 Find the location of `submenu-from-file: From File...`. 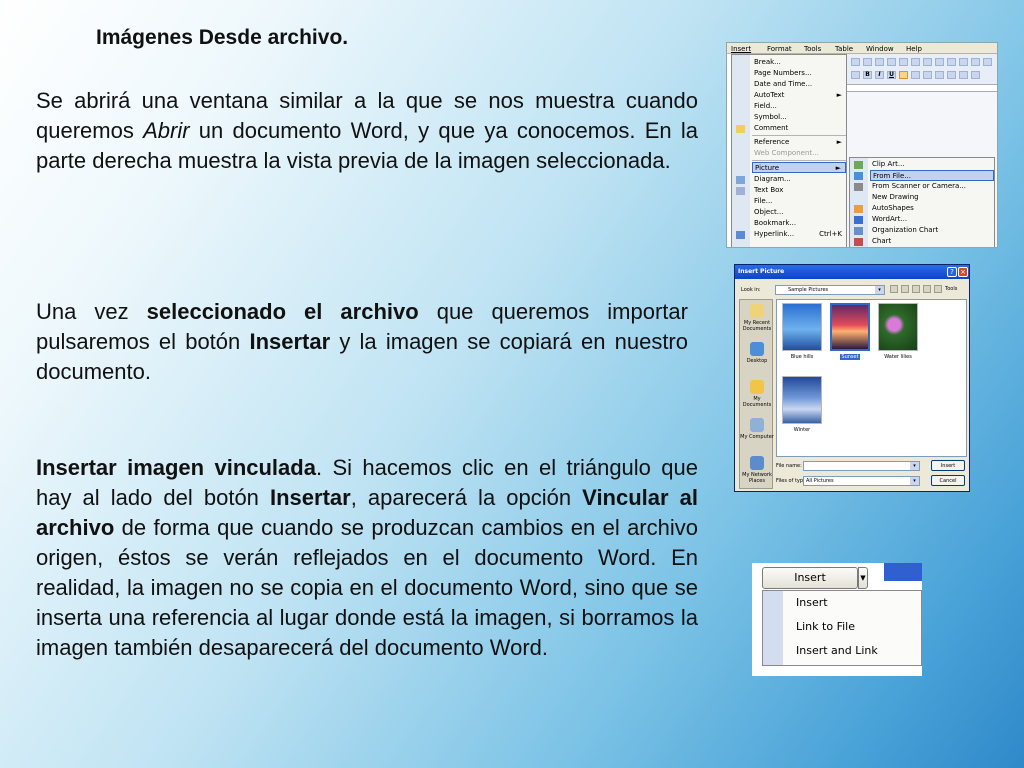

submenu-from-file: From File... is located at coordinates (932, 175).